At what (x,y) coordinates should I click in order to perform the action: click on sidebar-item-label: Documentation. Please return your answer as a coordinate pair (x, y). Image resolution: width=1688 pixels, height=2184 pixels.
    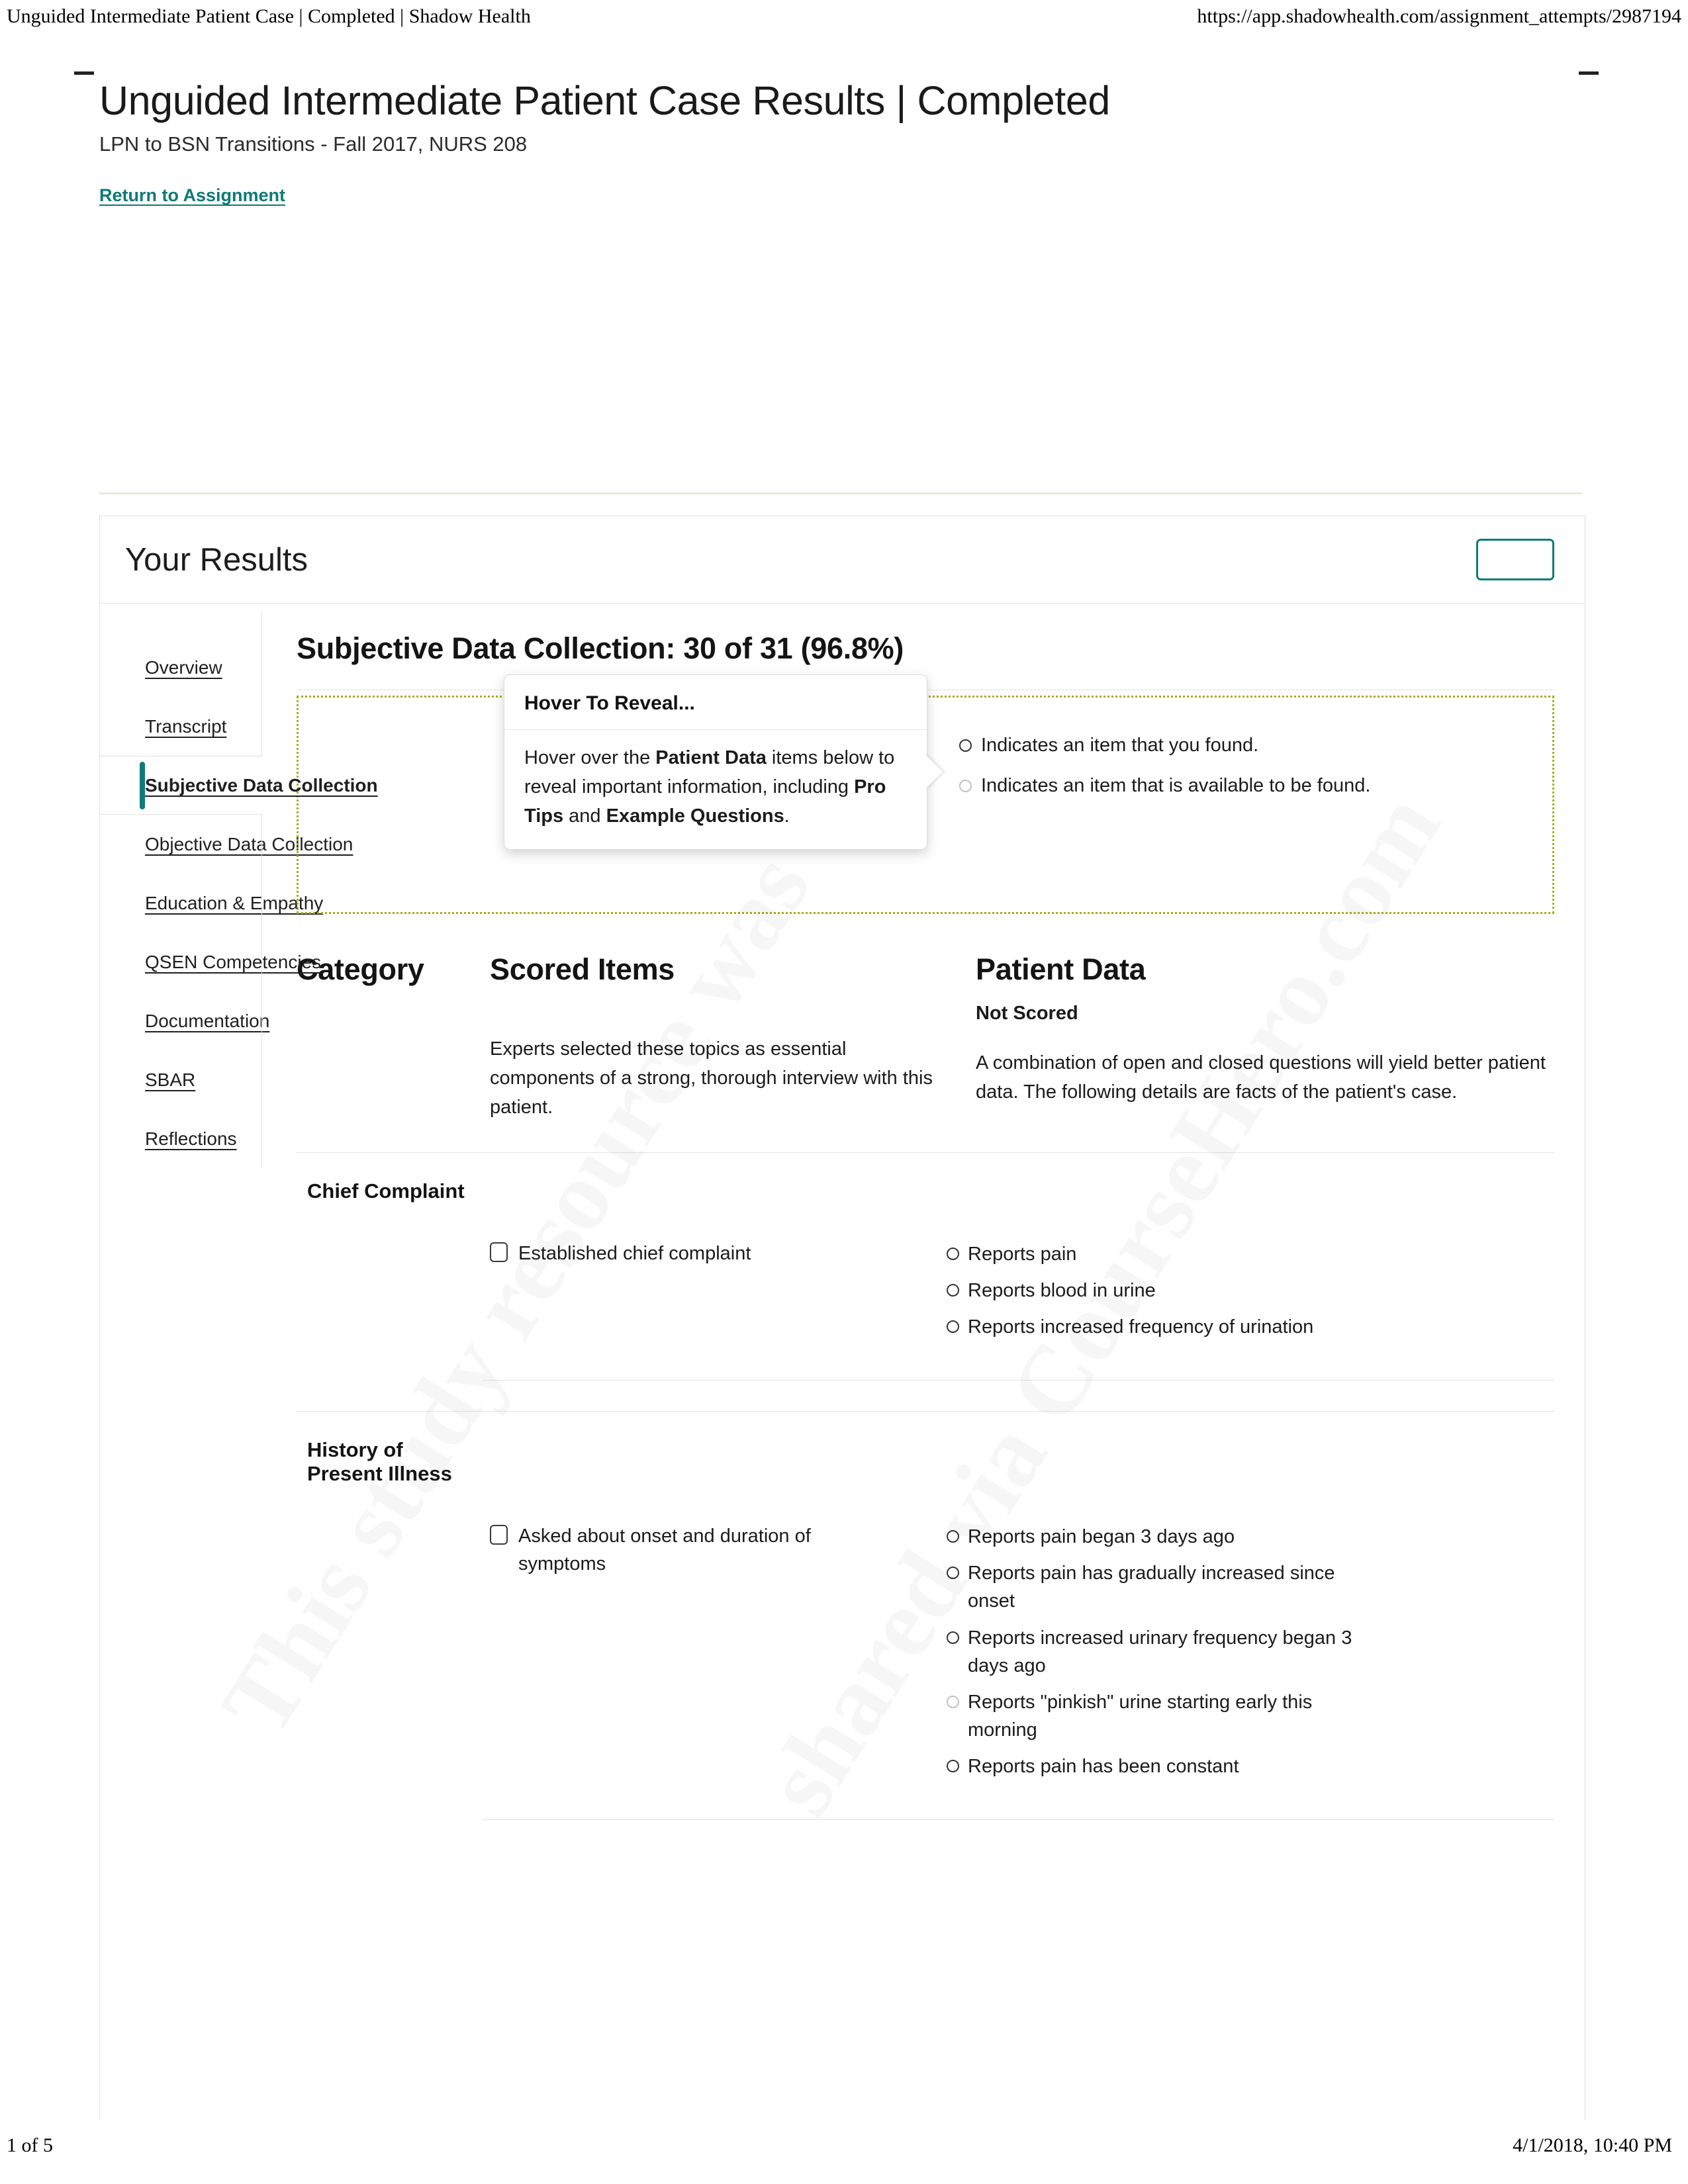
    Looking at the image, I should click on (207, 1021).